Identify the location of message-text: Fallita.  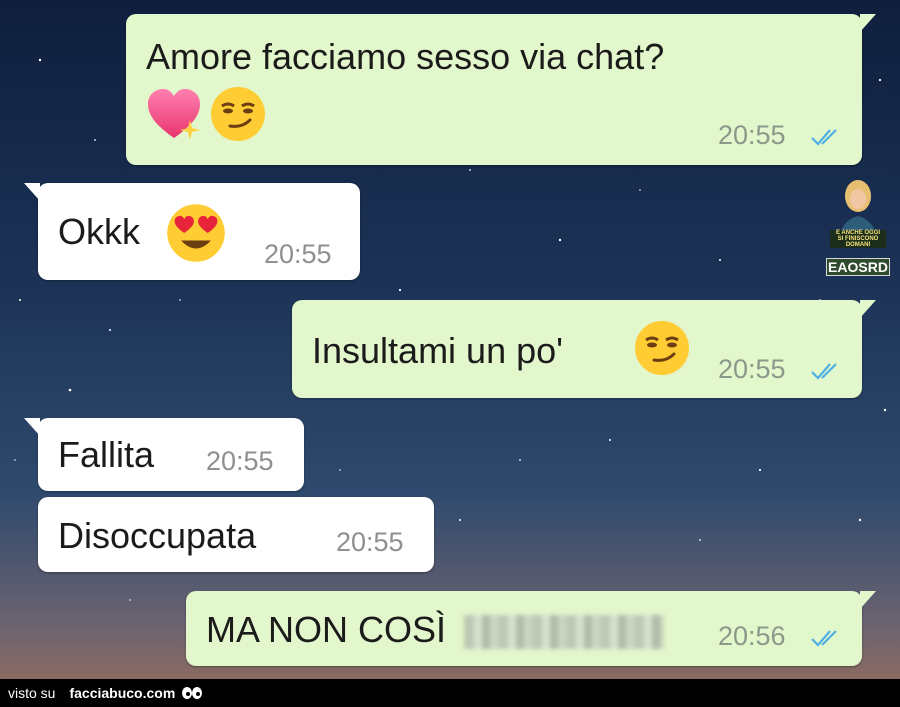
(106, 454).